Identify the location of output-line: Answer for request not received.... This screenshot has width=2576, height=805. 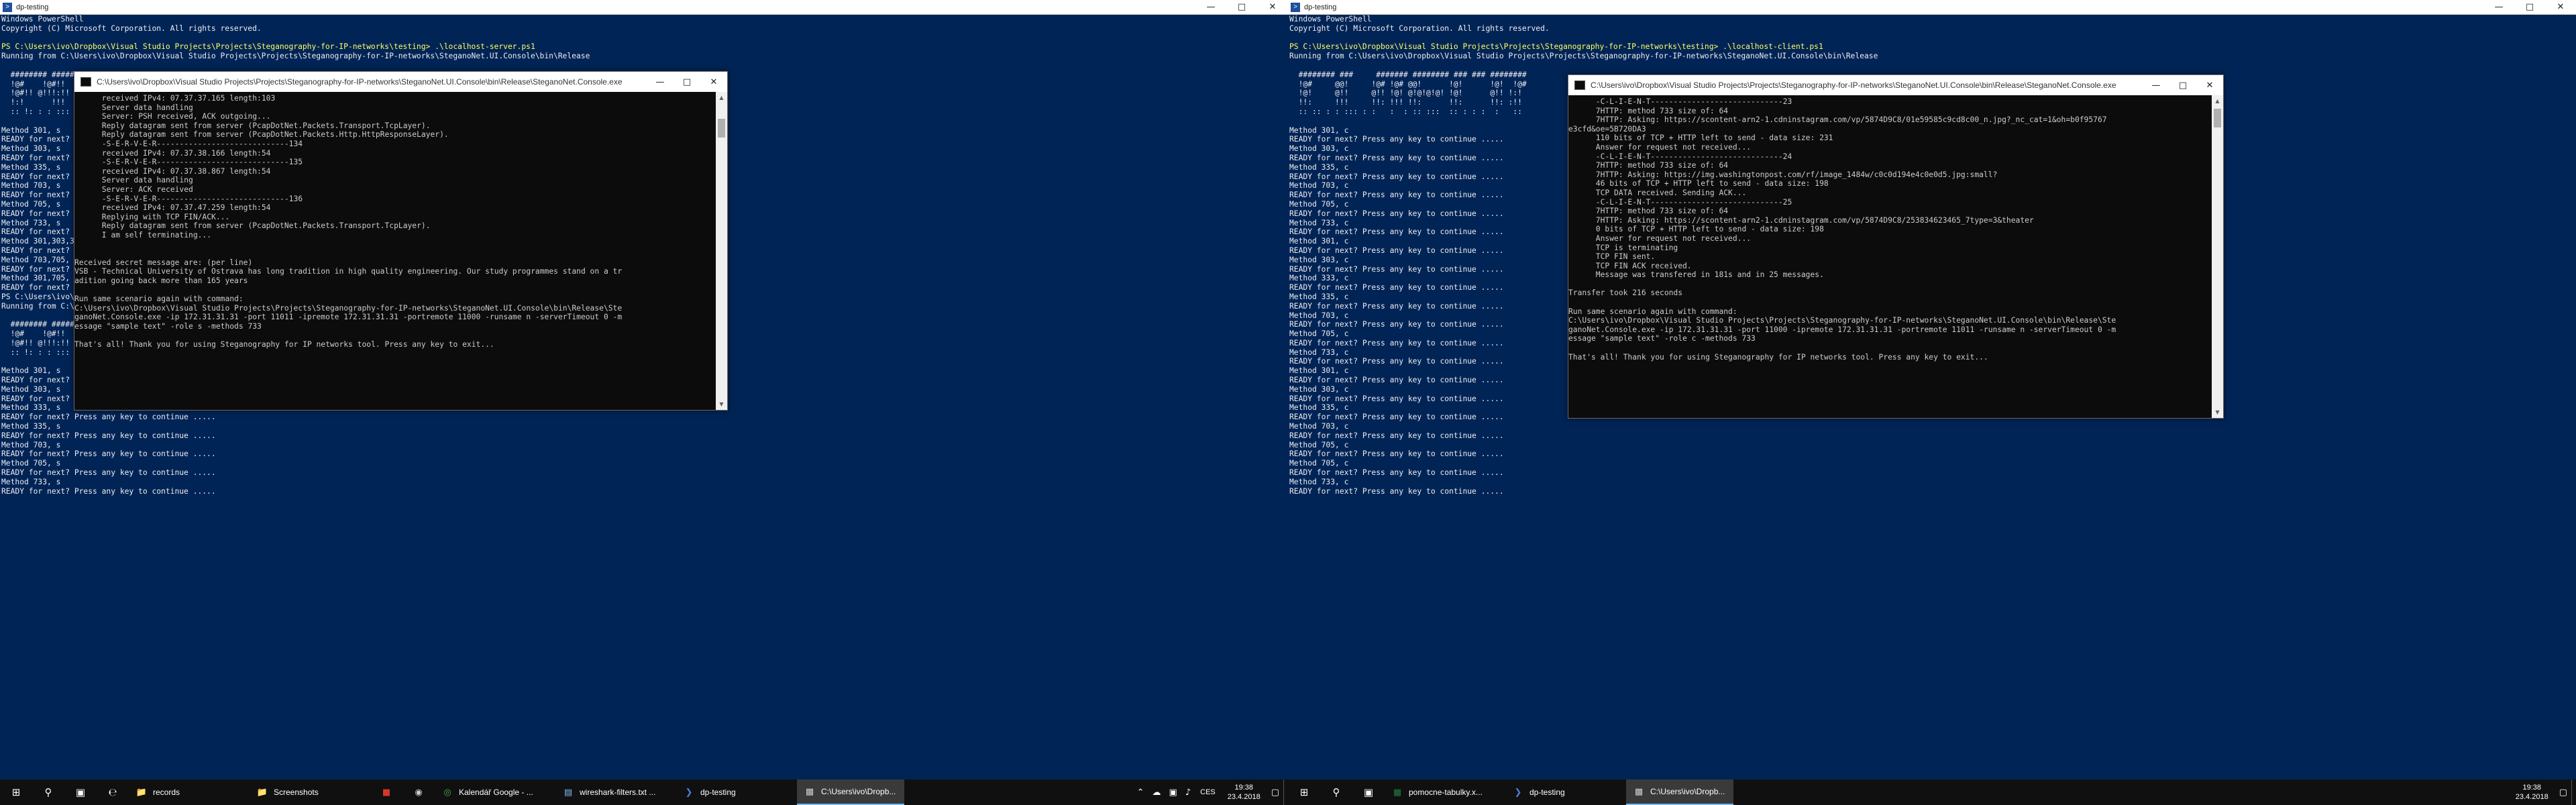
(1660, 147).